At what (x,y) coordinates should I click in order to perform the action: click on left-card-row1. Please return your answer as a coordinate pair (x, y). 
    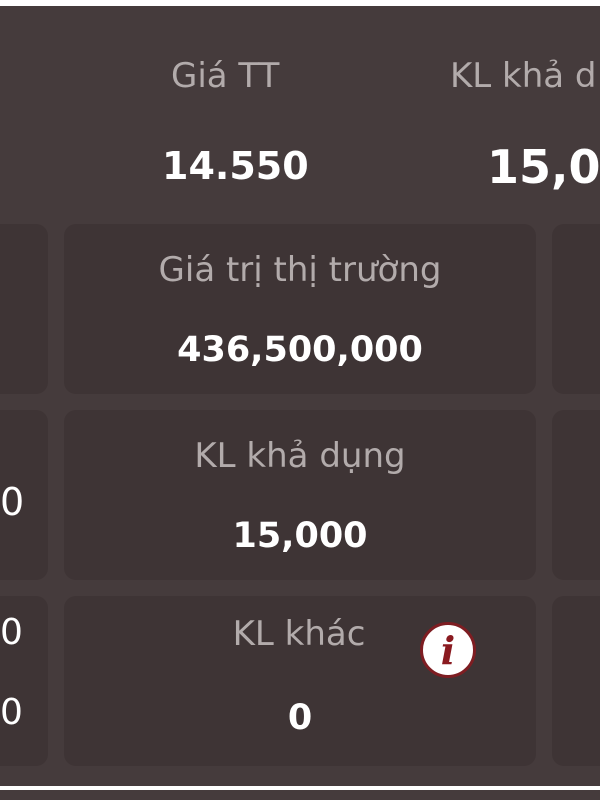
    Looking at the image, I should click on (24, 309).